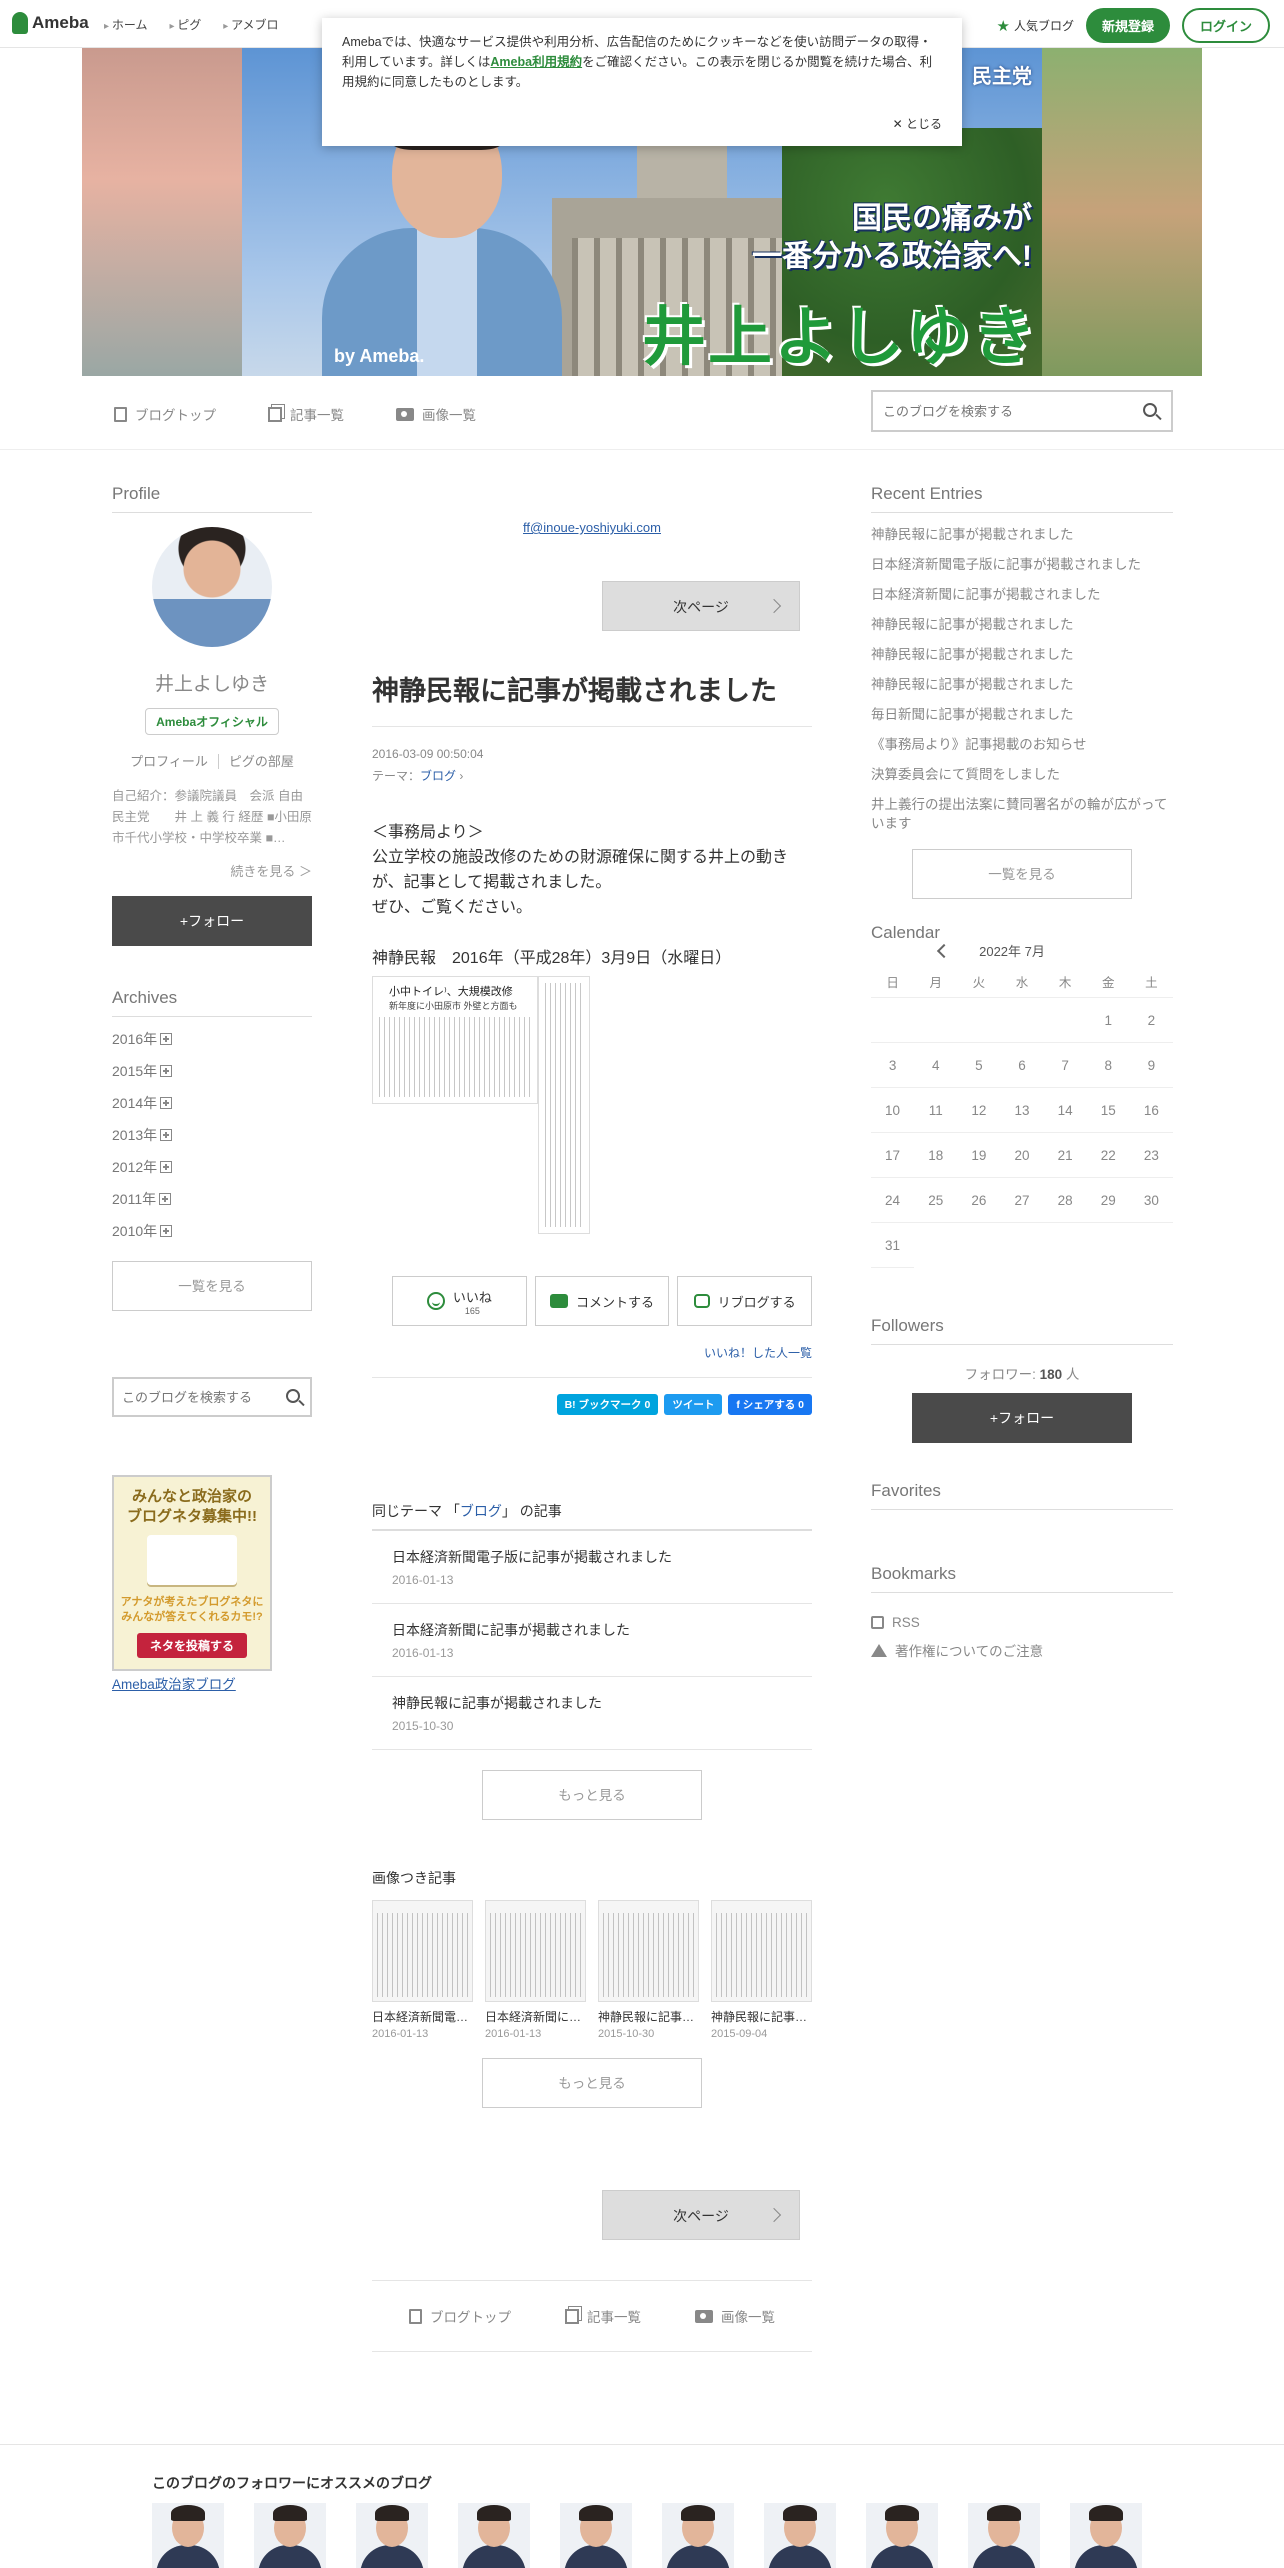 This screenshot has height=2568, width=1284. What do you see at coordinates (212, 1199) in the screenshot?
I see `archive-item: 2011年` at bounding box center [212, 1199].